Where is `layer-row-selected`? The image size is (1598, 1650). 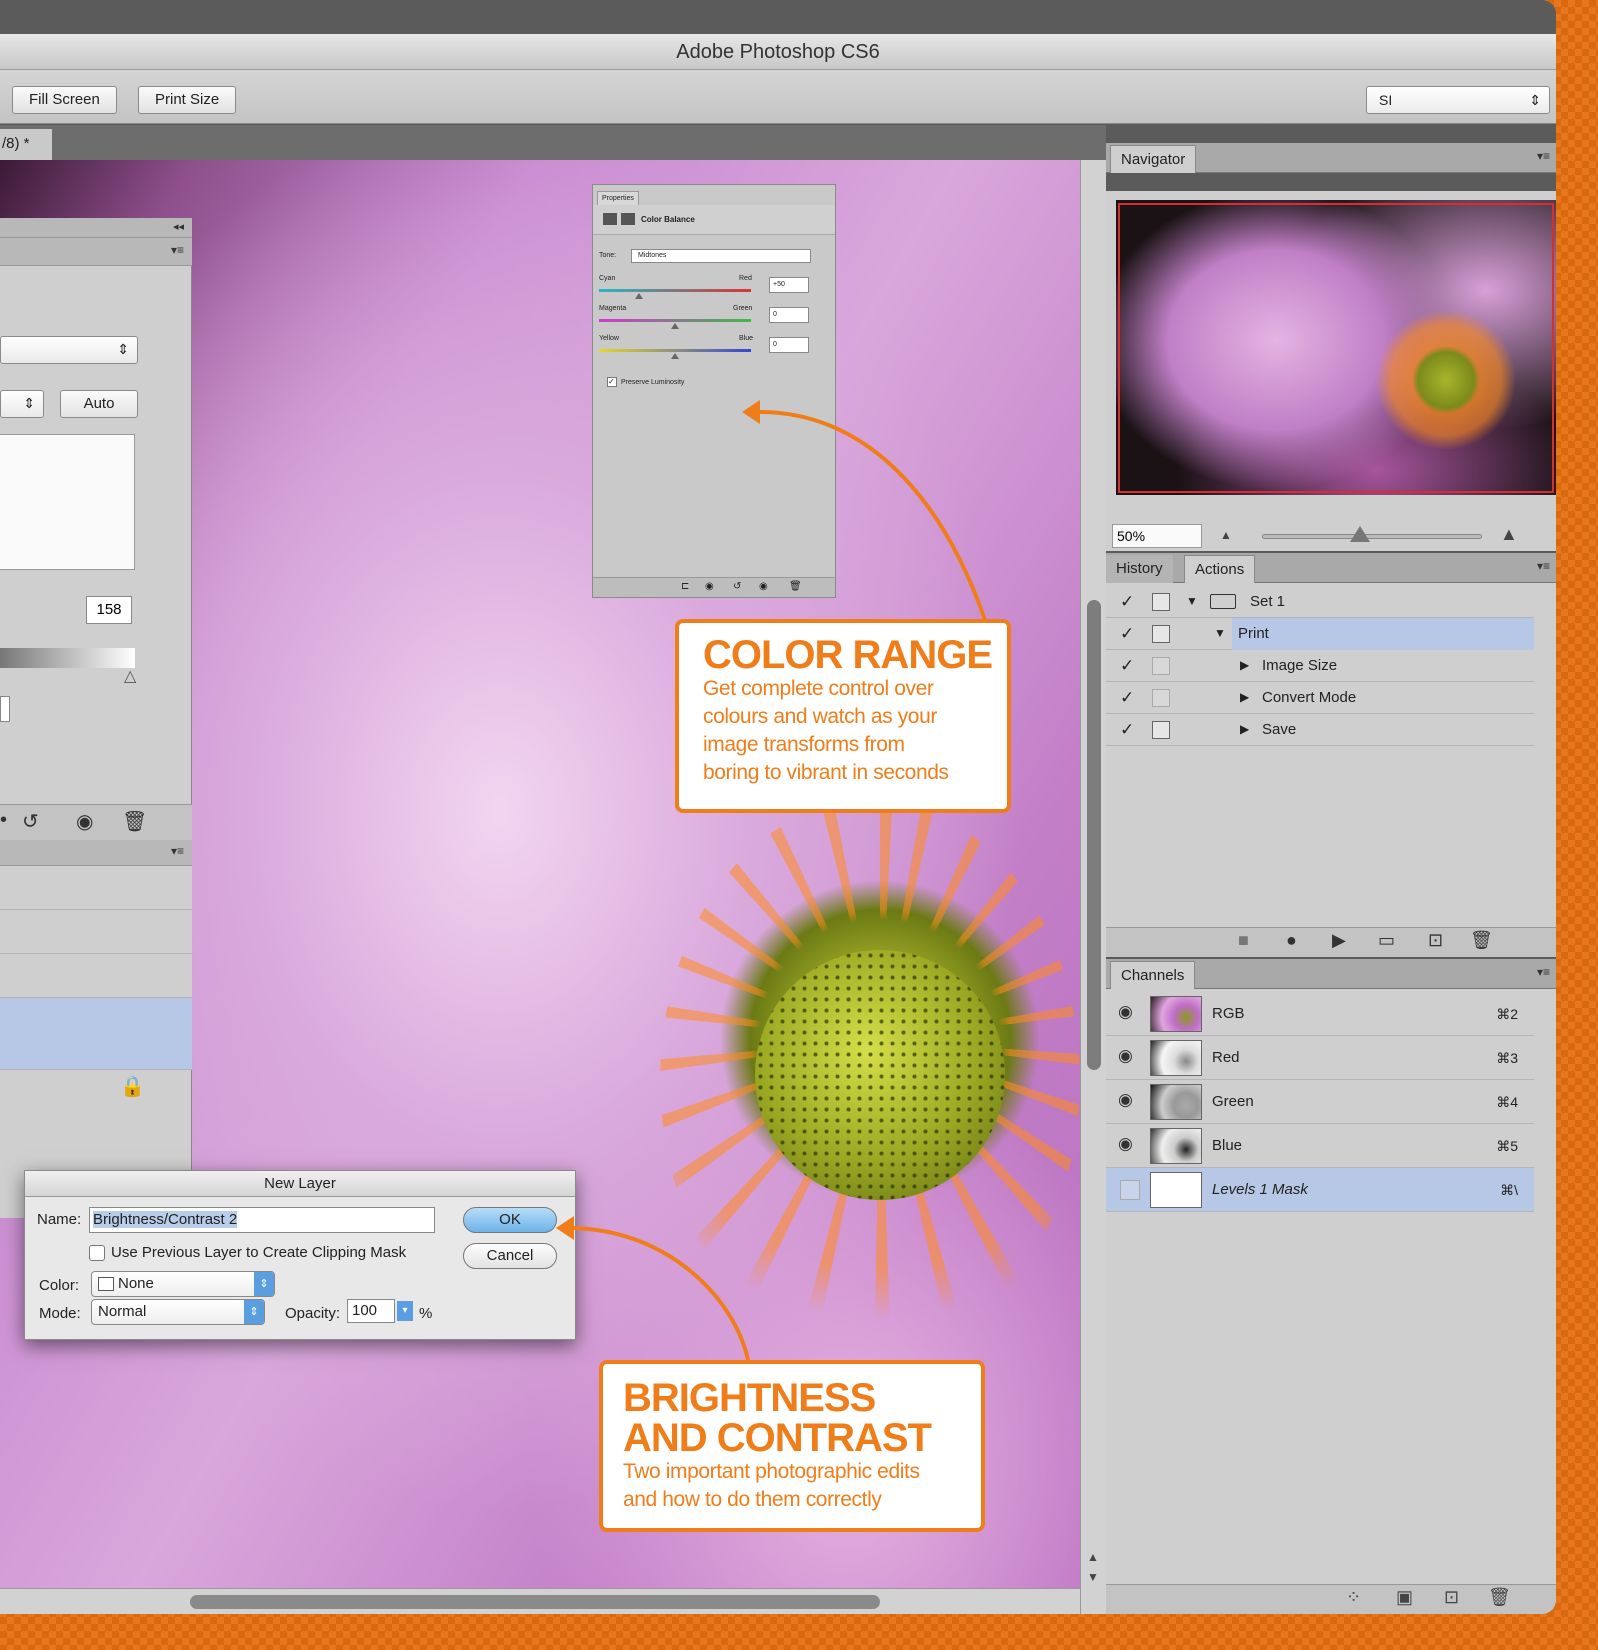 layer-row-selected is located at coordinates (96, 1034).